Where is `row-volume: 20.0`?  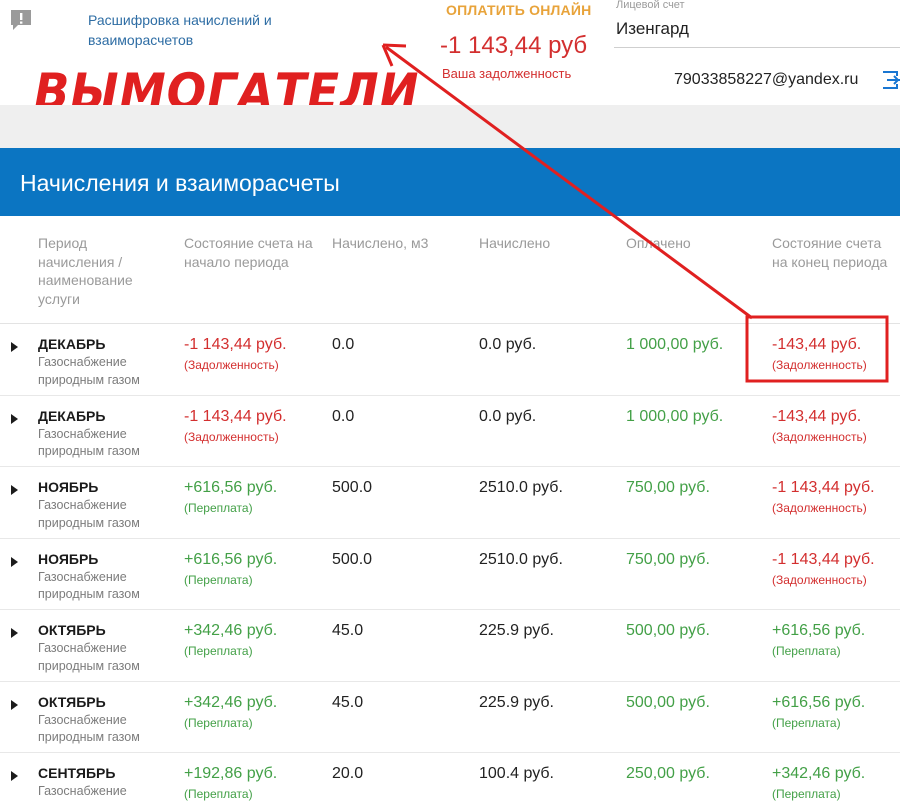 row-volume: 20.0 is located at coordinates (348, 773).